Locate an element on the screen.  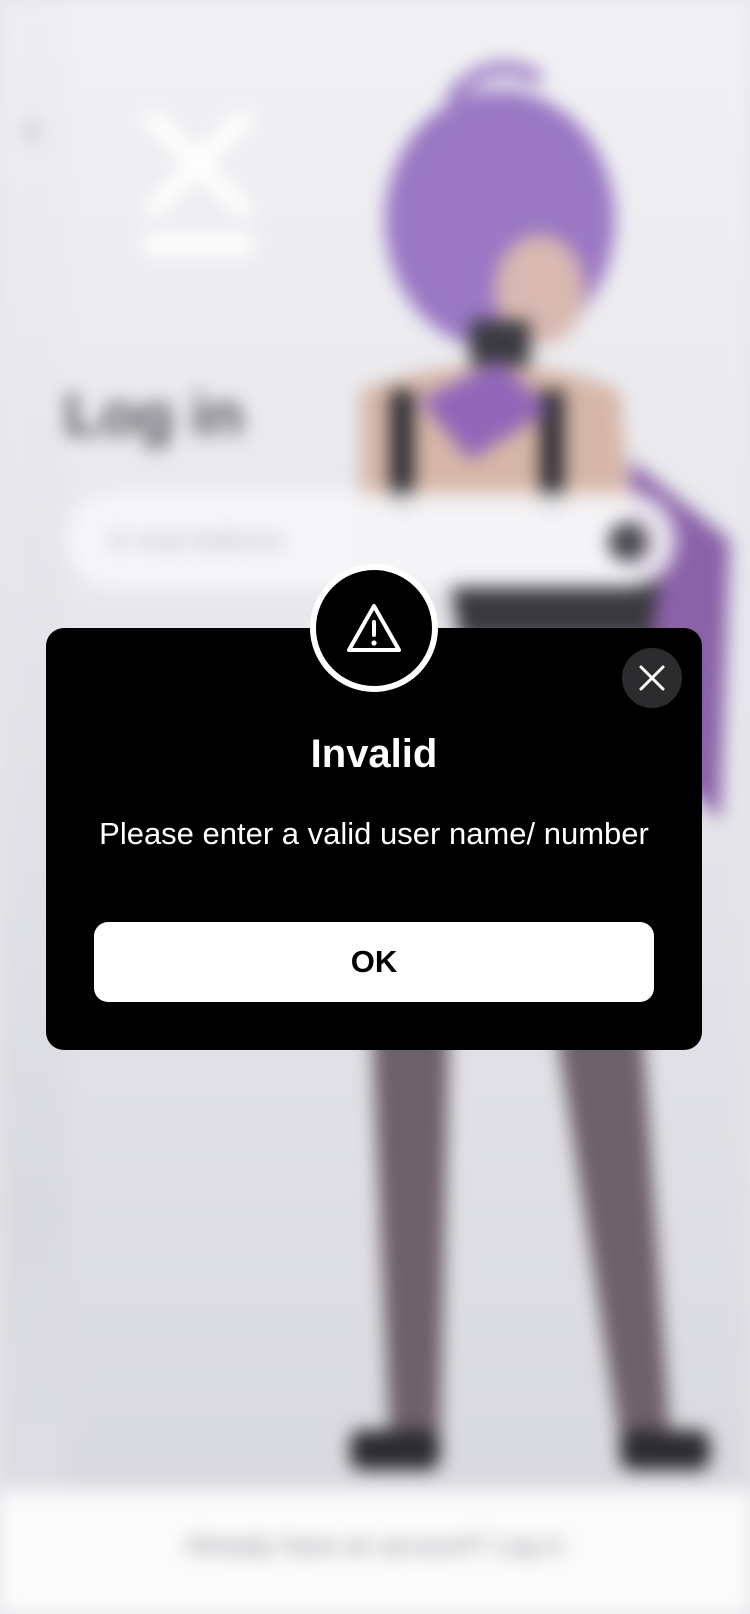
close-icon is located at coordinates (652, 678).